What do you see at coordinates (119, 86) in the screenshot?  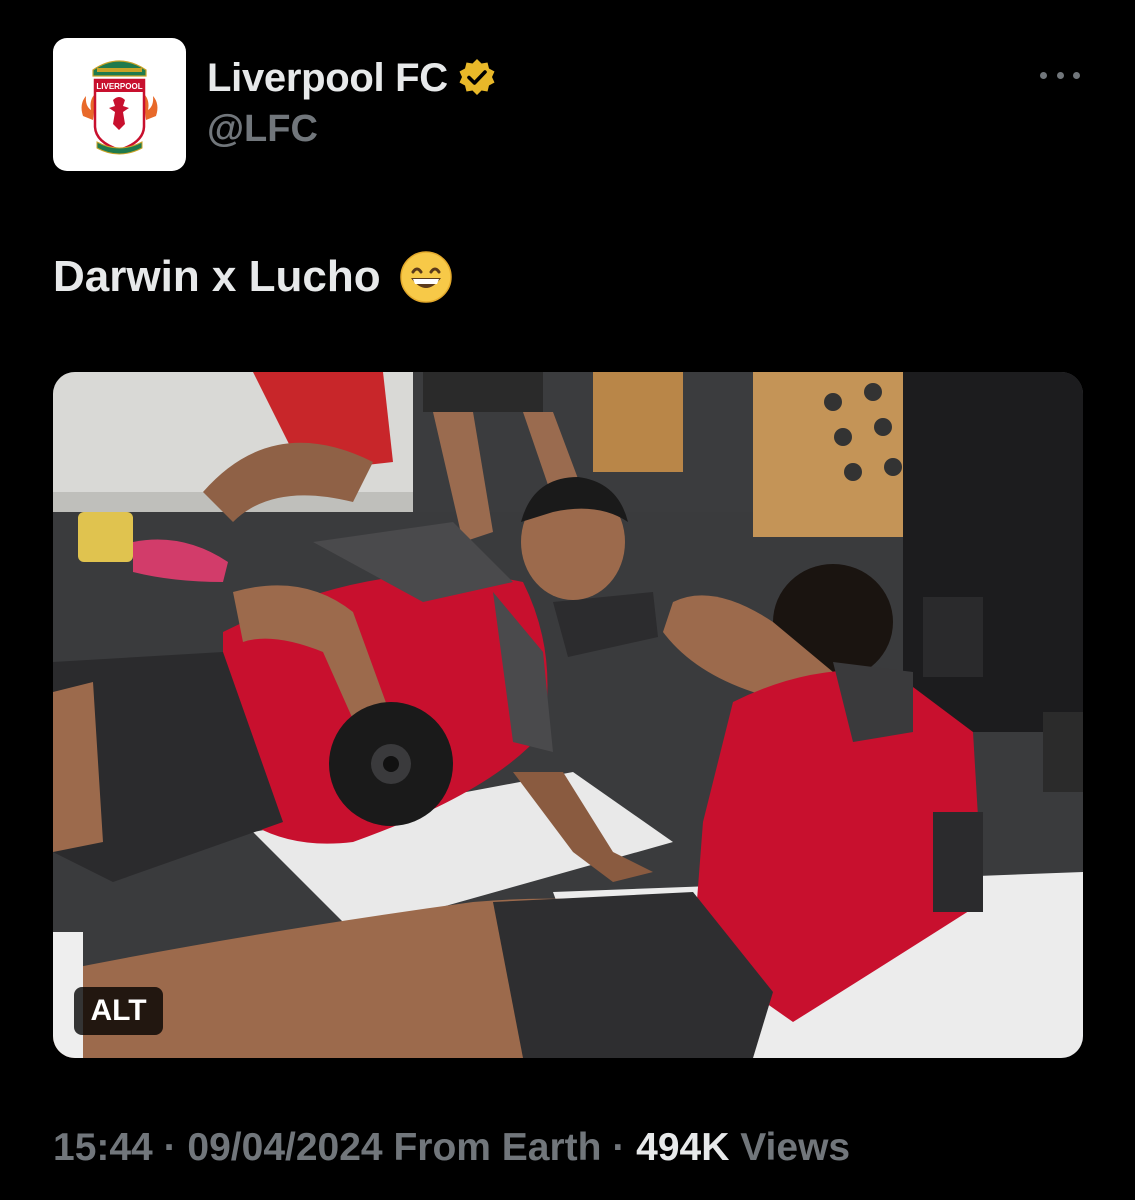 I see `avatar-logo-text: LIVERPOOL` at bounding box center [119, 86].